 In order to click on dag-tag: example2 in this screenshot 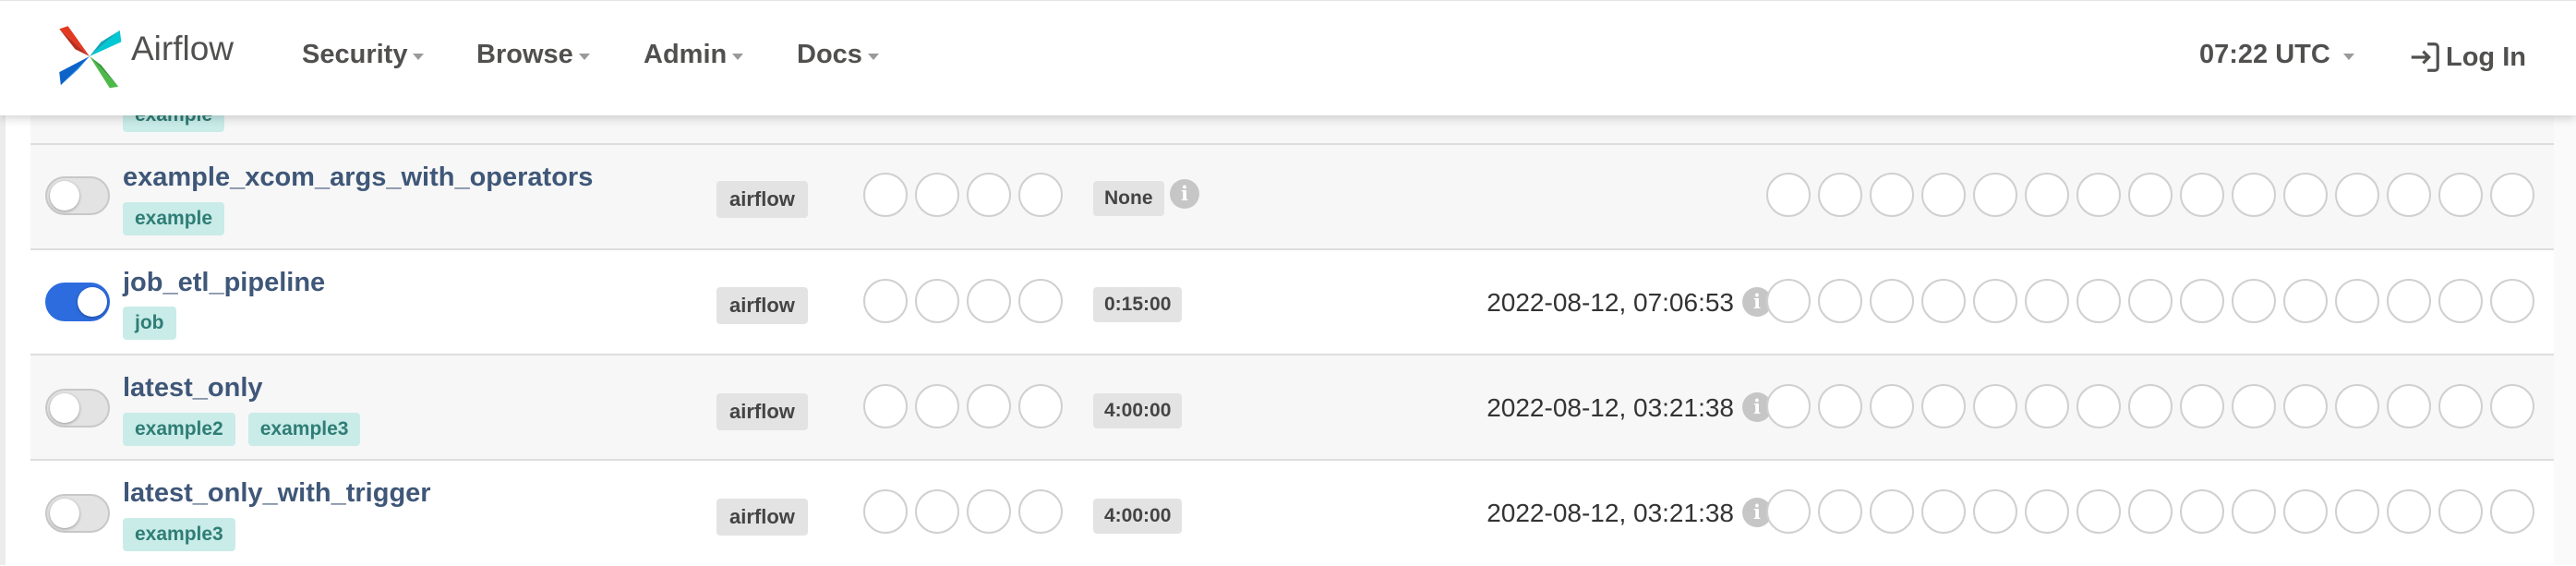, I will do `click(179, 429)`.